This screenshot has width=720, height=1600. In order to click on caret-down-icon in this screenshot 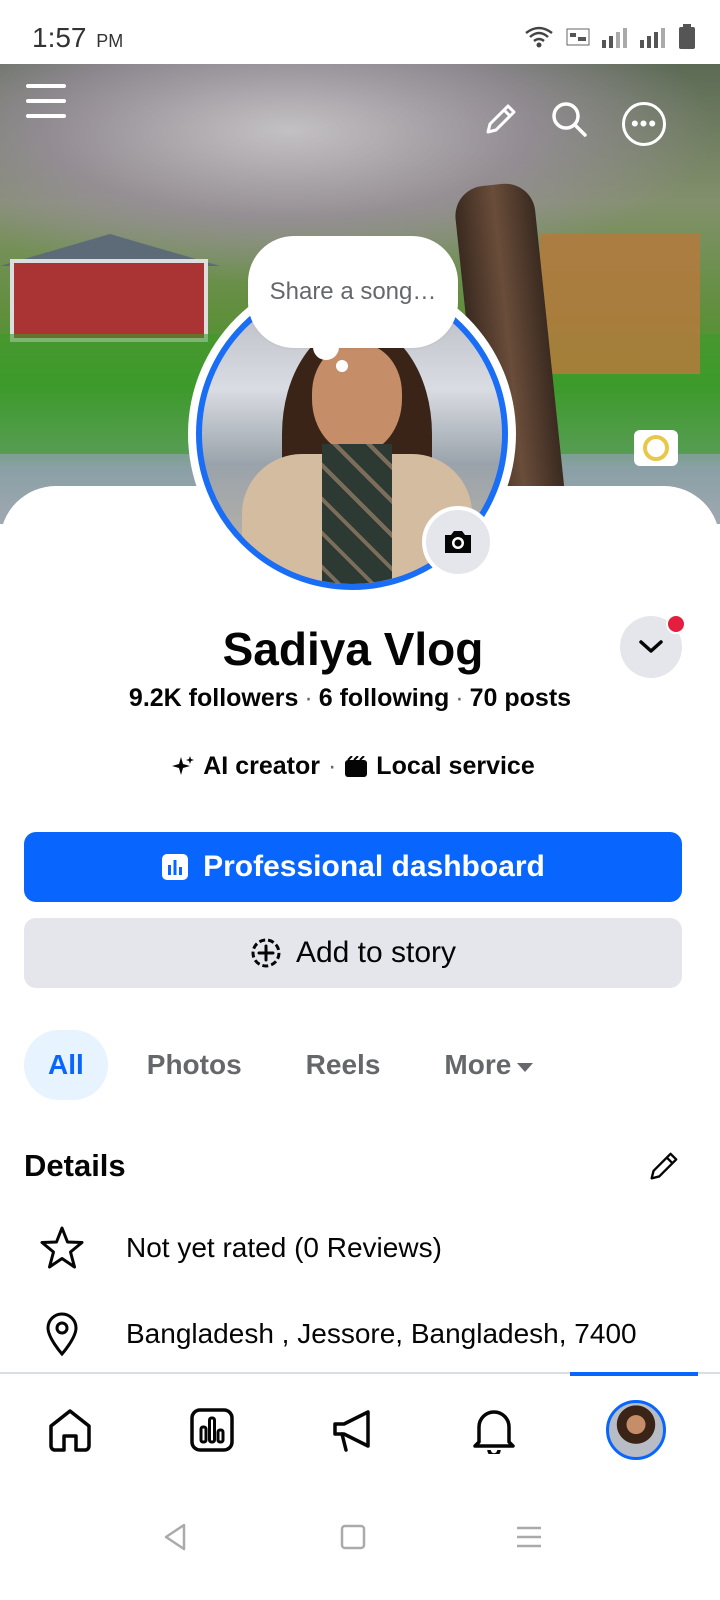, I will do `click(525, 1067)`.